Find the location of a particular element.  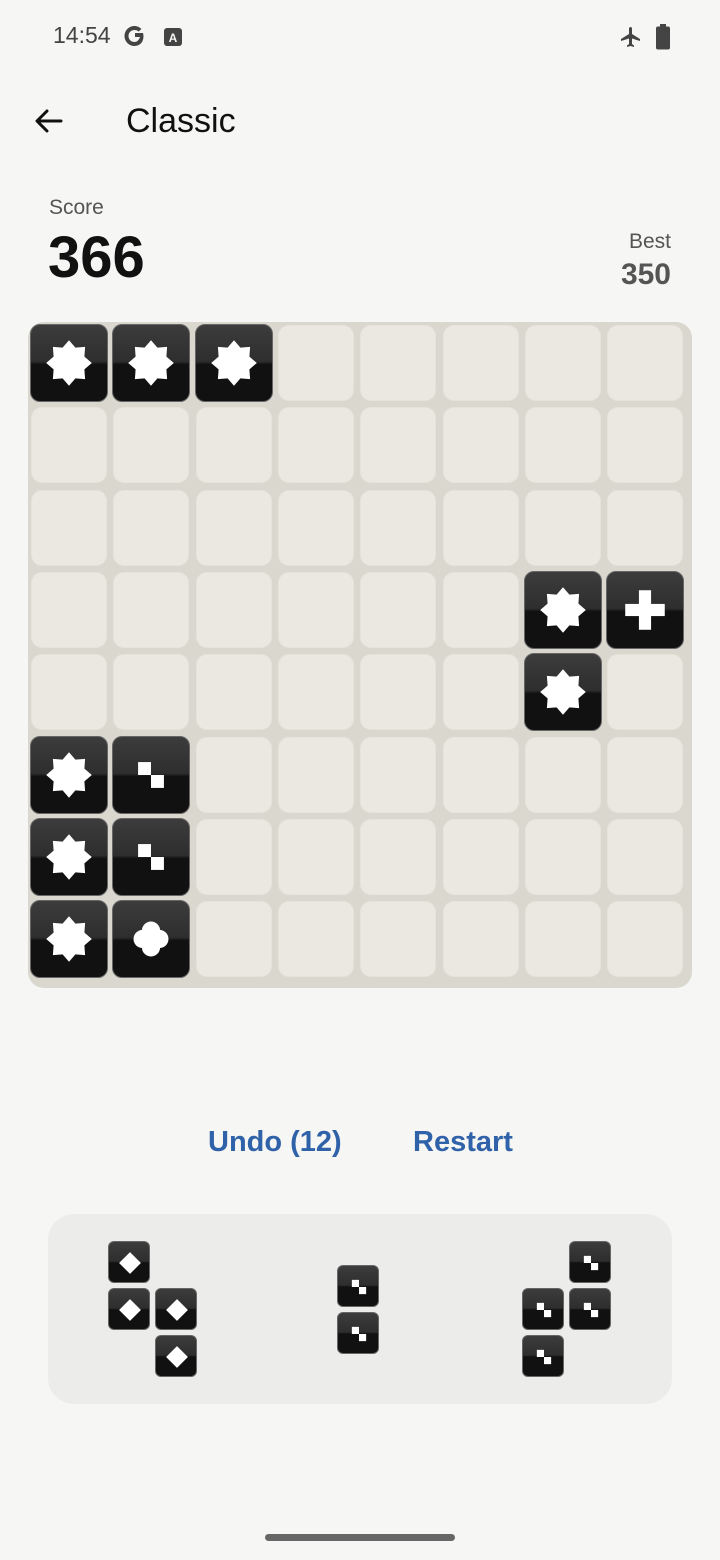

undo-button: Undo (12) is located at coordinates (275, 1142).